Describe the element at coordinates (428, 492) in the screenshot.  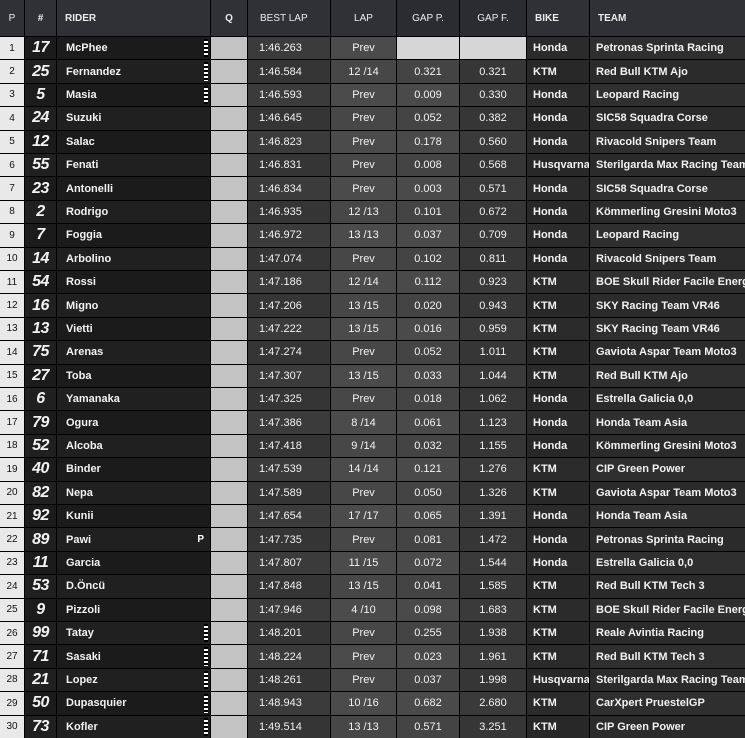
I see `gap-previous: 0.050` at that location.